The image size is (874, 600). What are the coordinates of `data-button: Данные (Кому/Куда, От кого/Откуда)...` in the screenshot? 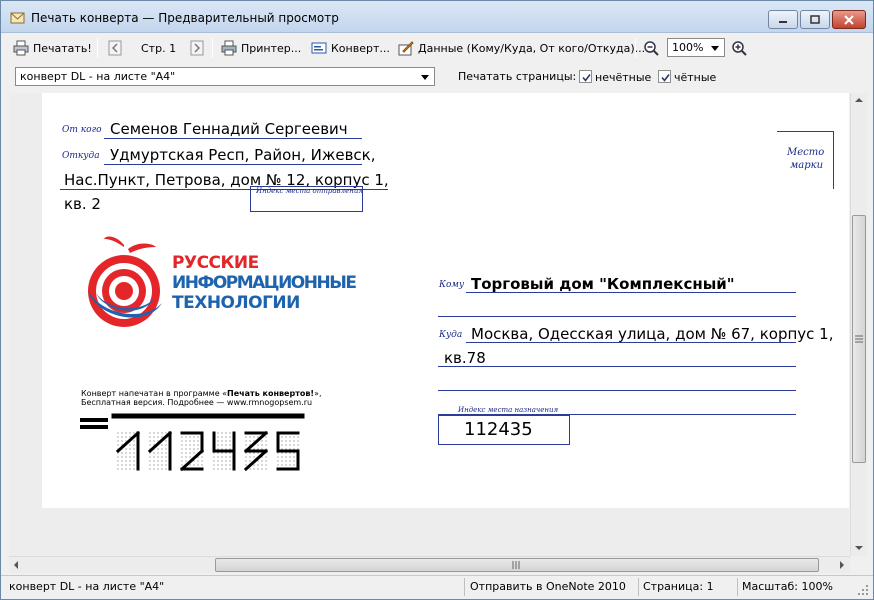 It's located at (521, 48).